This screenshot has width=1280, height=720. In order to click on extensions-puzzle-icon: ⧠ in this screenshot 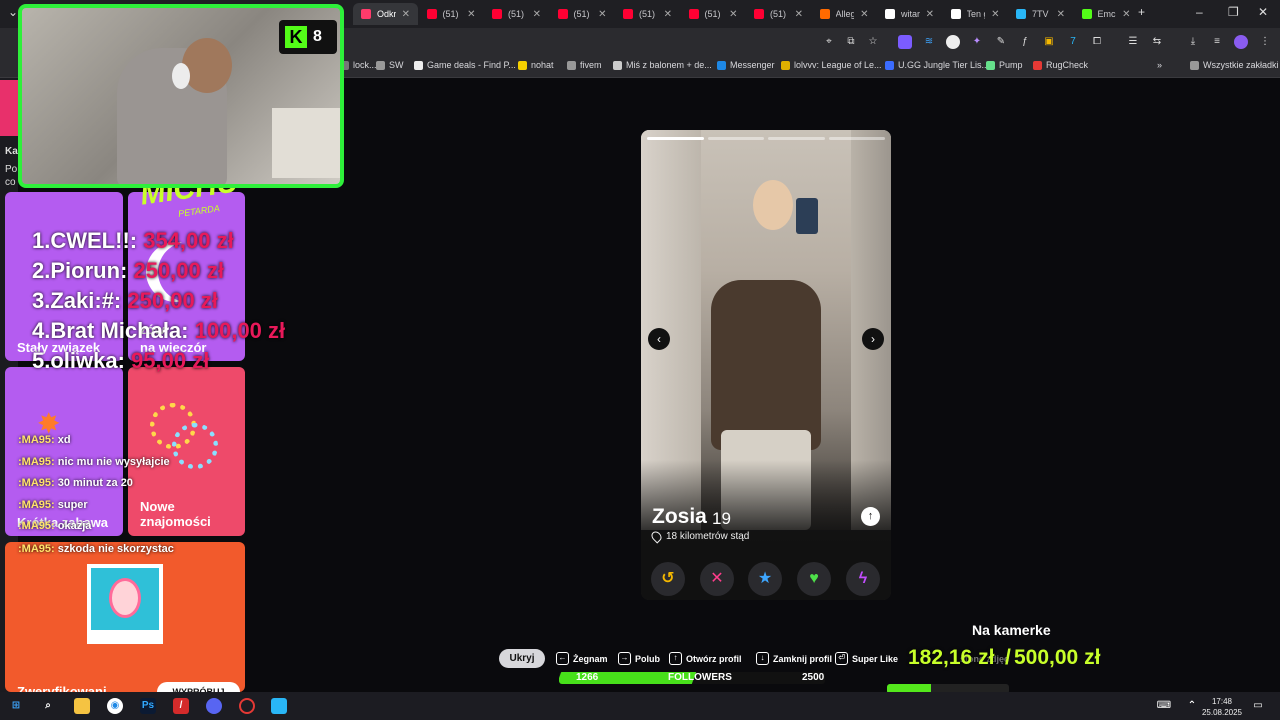, I will do `click(1097, 42)`.